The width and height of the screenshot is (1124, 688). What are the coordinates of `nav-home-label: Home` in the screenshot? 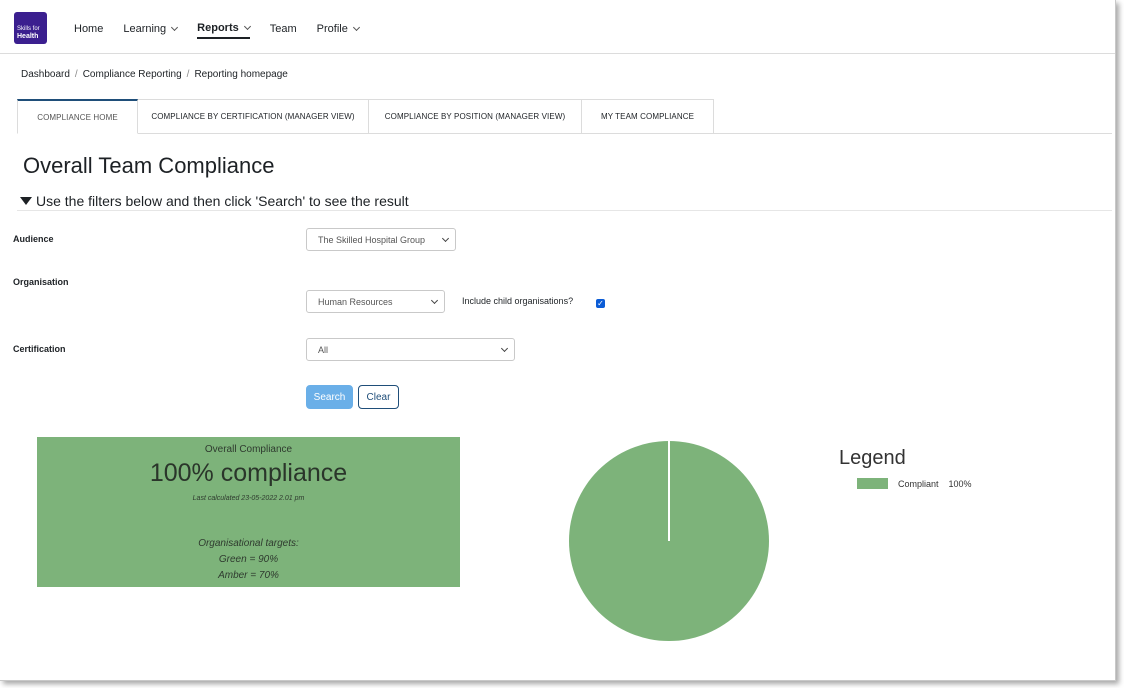 It's located at (89, 29).